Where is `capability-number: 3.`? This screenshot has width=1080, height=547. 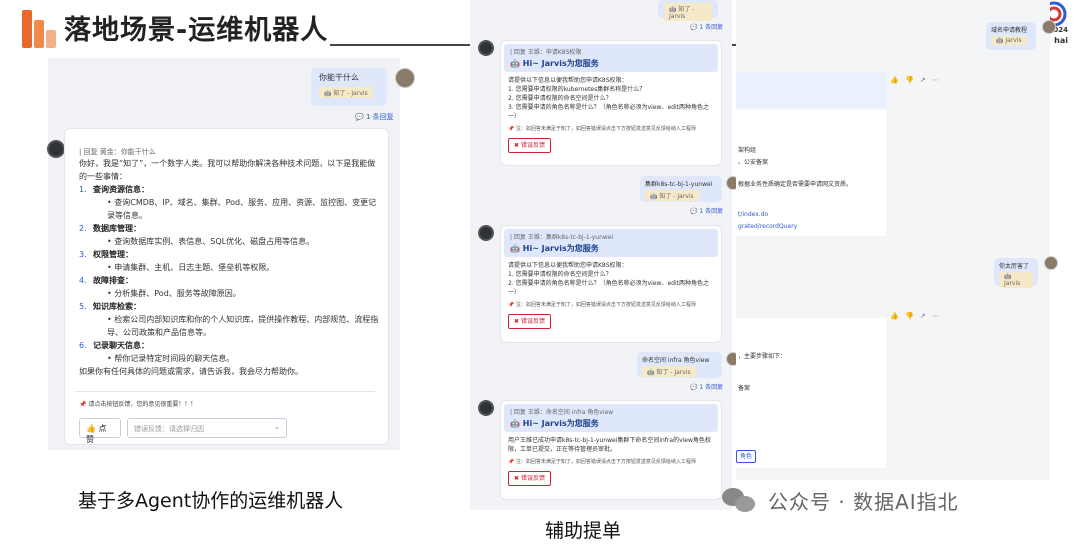
capability-number: 3. is located at coordinates (83, 254).